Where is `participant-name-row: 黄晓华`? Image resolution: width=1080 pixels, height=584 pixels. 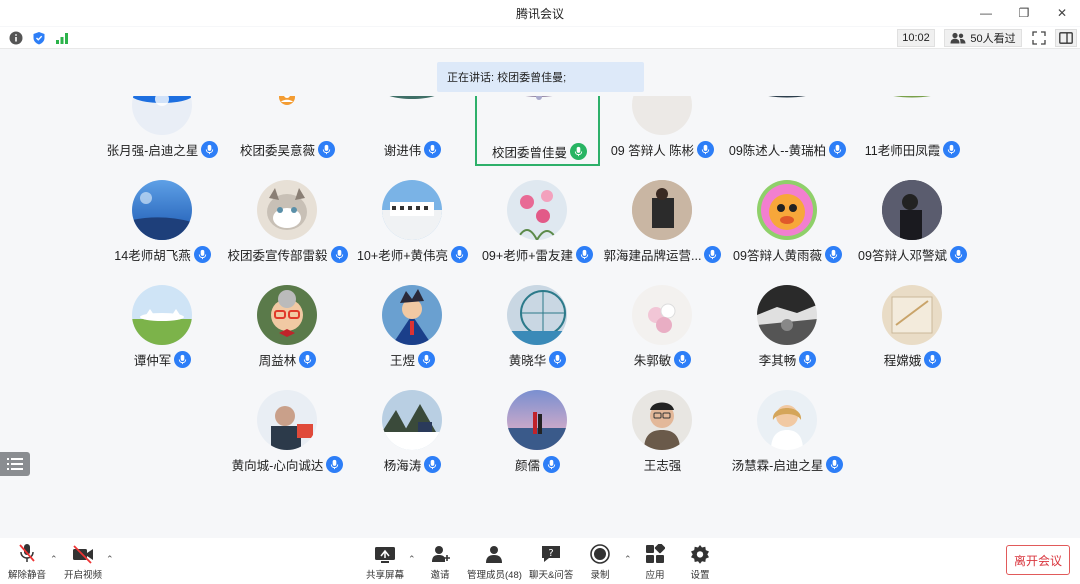 participant-name-row: 黄晓华 is located at coordinates (537, 359).